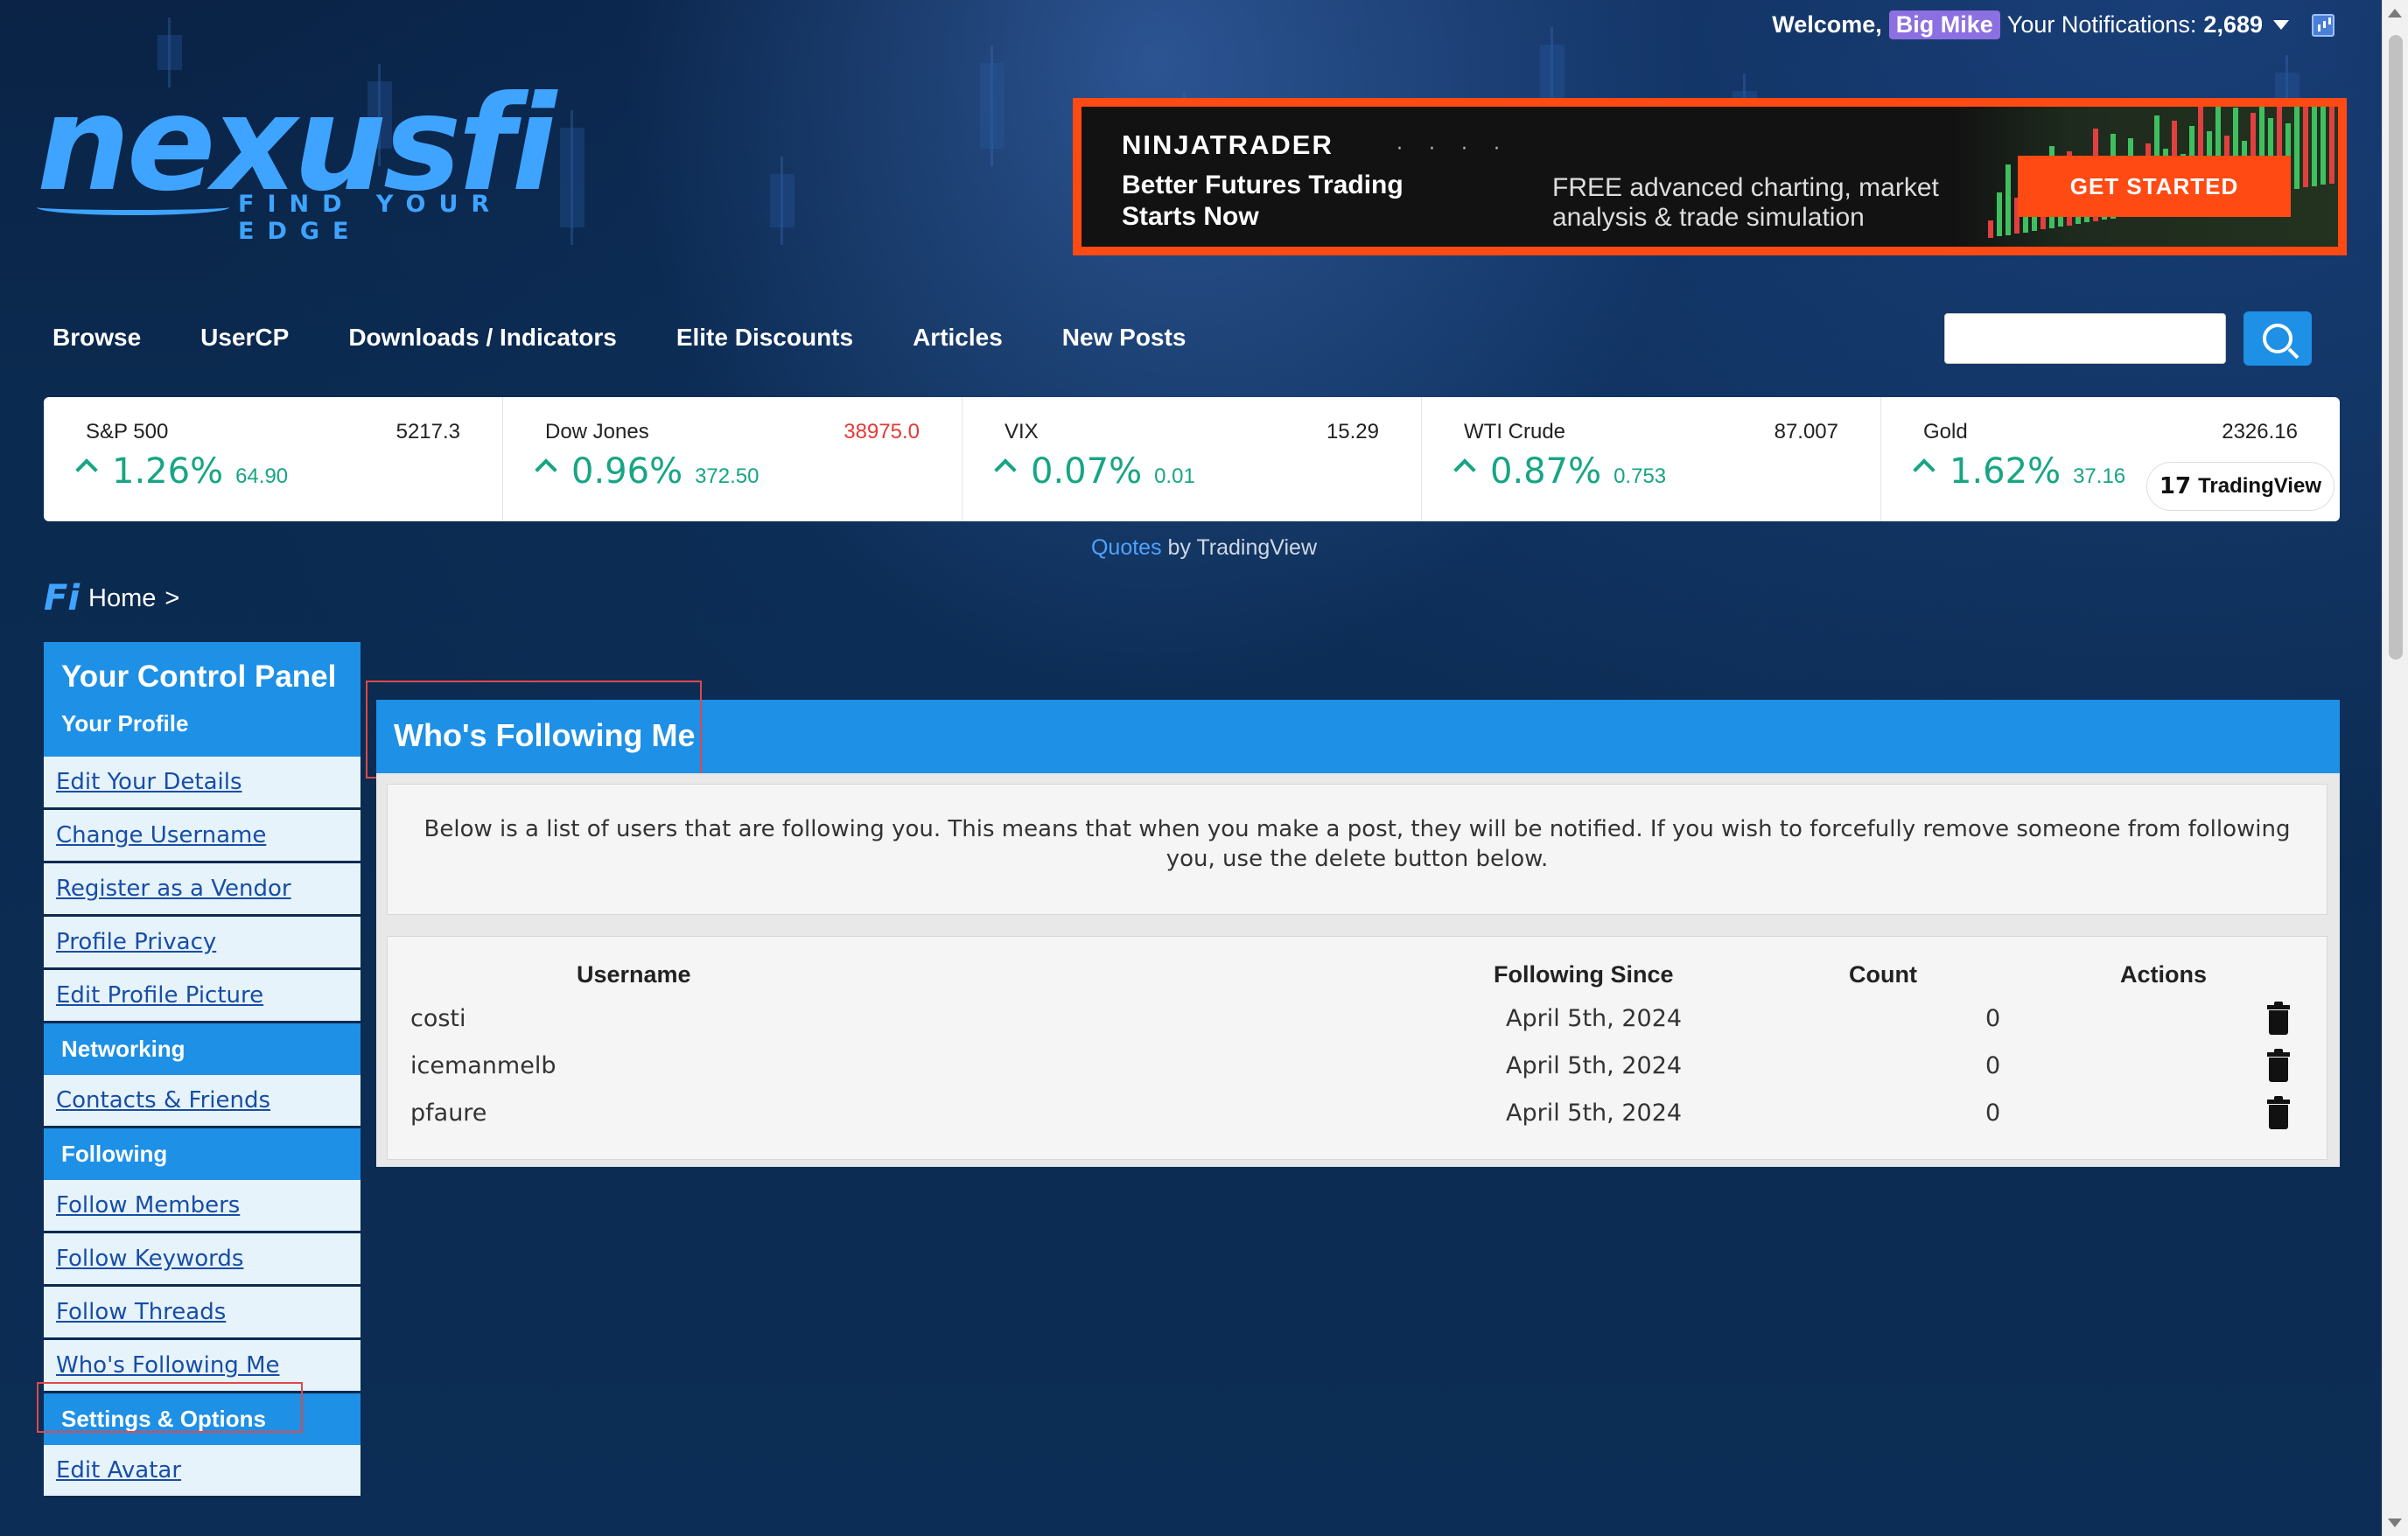  Describe the element at coordinates (1945, 431) in the screenshot. I see `ticker-name: Gold` at that location.